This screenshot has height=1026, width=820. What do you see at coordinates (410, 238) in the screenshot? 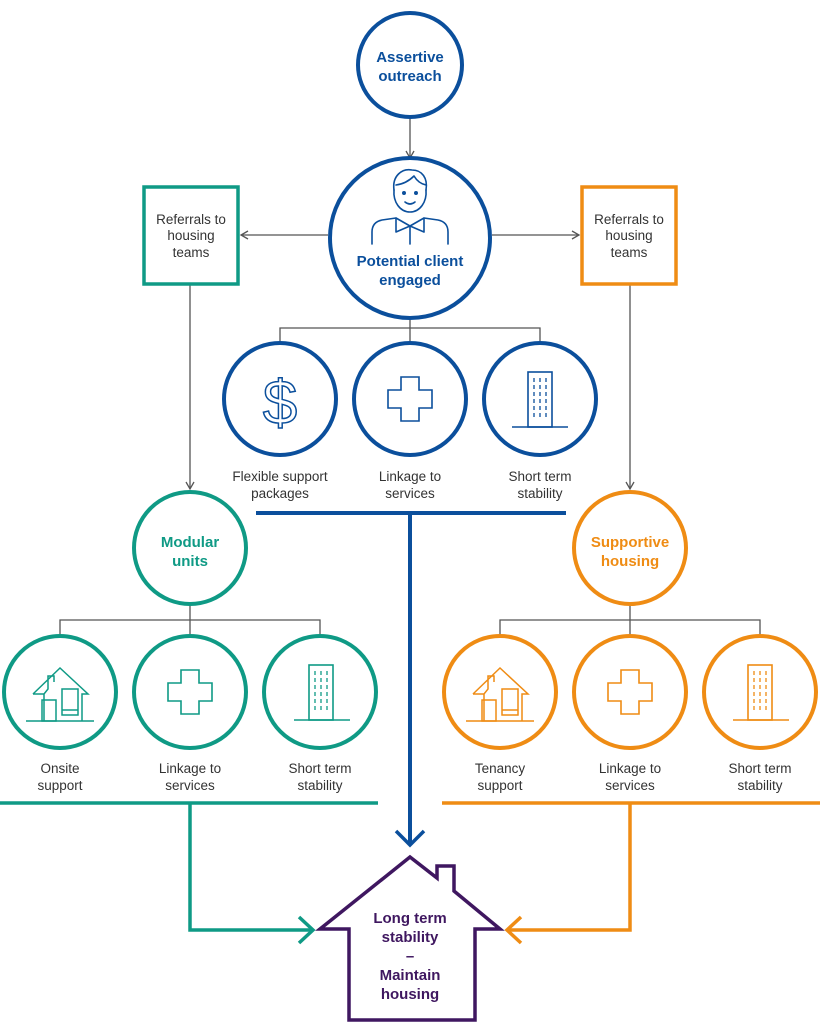
I see `node-potential-client: Potential client engaged` at bounding box center [410, 238].